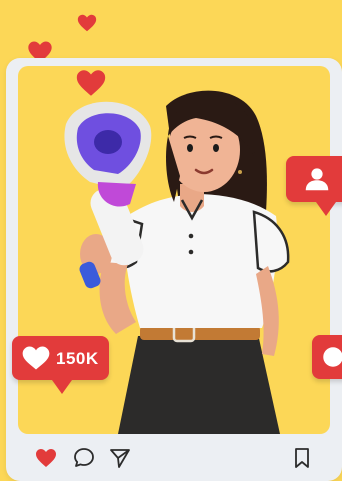 This screenshot has width=342, height=481. I want to click on user-icon, so click(317, 179).